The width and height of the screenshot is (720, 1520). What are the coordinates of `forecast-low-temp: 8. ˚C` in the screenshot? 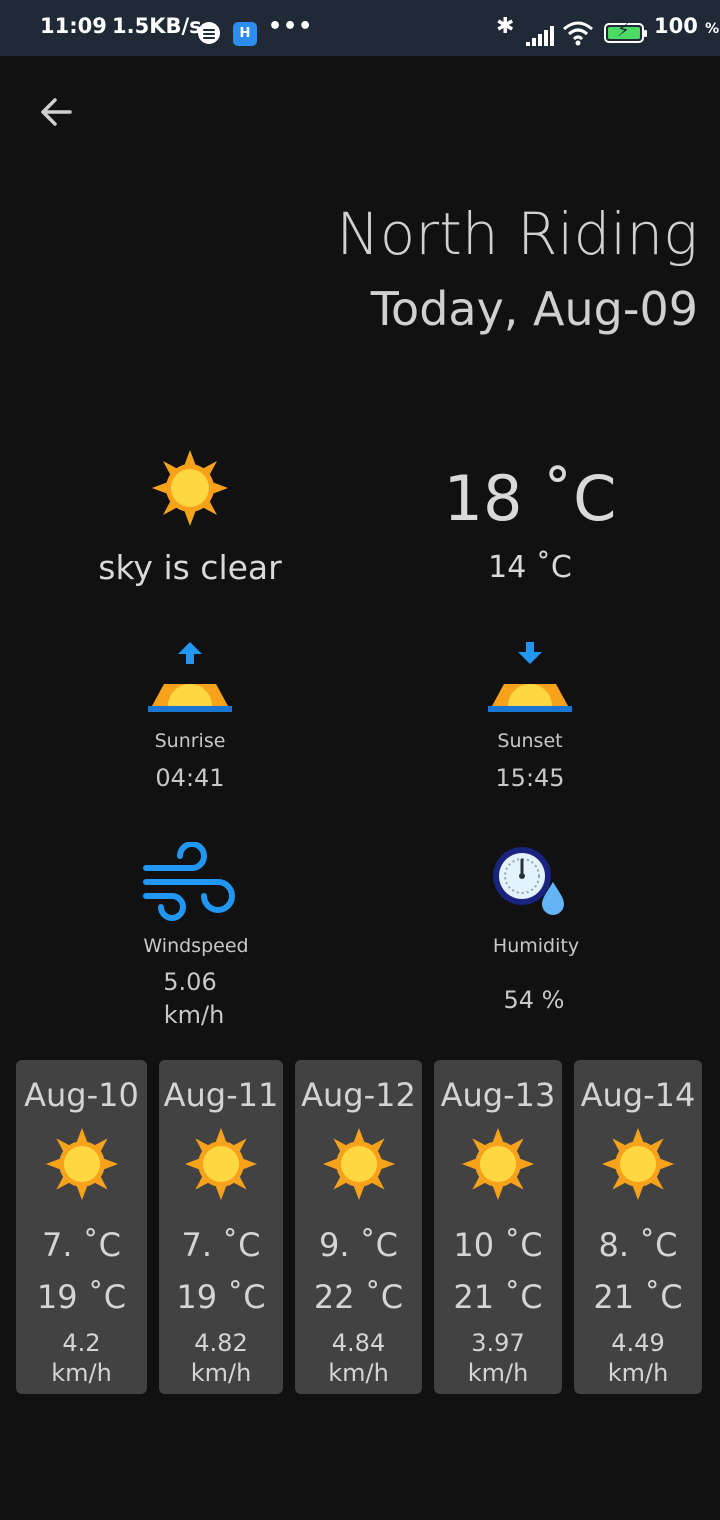 It's located at (638, 1245).